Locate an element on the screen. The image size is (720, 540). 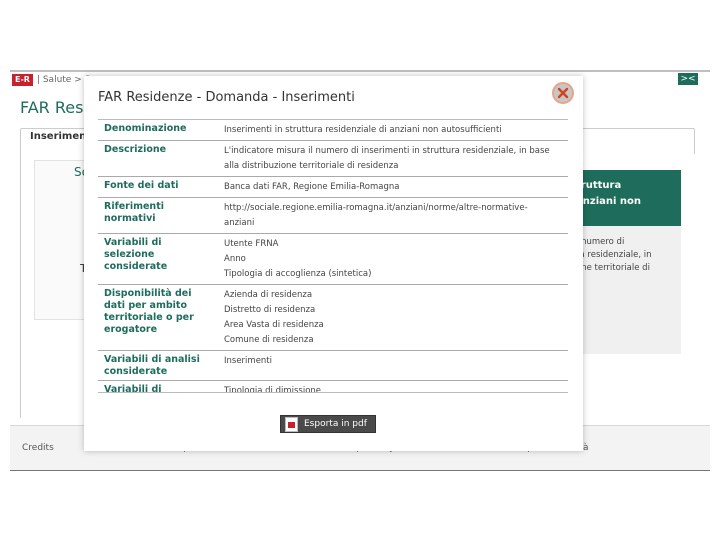
indicator-header-box: truttura anziani non is located at coordinates (623, 198).